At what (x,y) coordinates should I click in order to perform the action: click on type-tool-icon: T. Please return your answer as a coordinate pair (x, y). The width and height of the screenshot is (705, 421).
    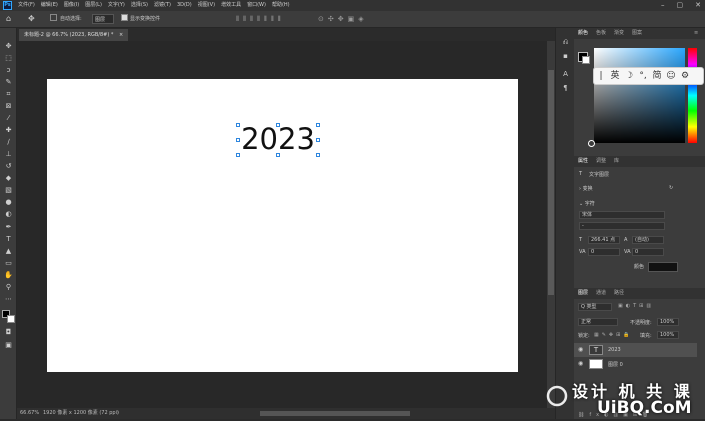
    Looking at the image, I should click on (8, 239).